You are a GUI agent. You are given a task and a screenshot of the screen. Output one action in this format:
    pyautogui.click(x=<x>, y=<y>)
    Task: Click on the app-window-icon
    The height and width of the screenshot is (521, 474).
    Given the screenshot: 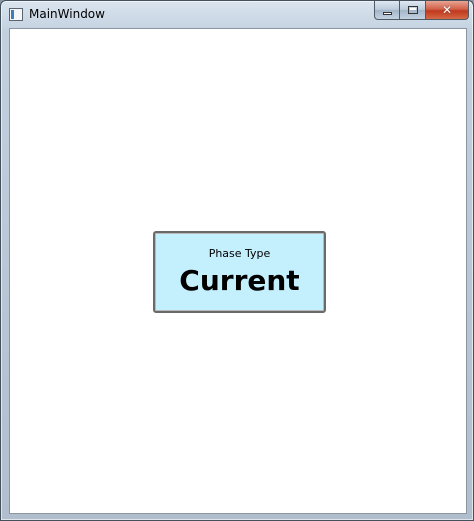 What is the action you would take?
    pyautogui.click(x=16, y=14)
    